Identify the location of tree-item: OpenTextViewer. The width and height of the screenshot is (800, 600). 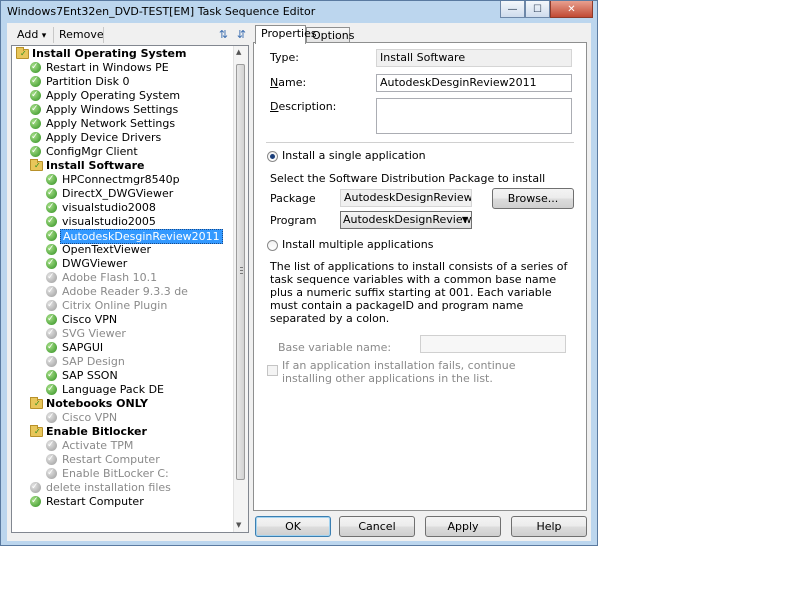
(124, 249).